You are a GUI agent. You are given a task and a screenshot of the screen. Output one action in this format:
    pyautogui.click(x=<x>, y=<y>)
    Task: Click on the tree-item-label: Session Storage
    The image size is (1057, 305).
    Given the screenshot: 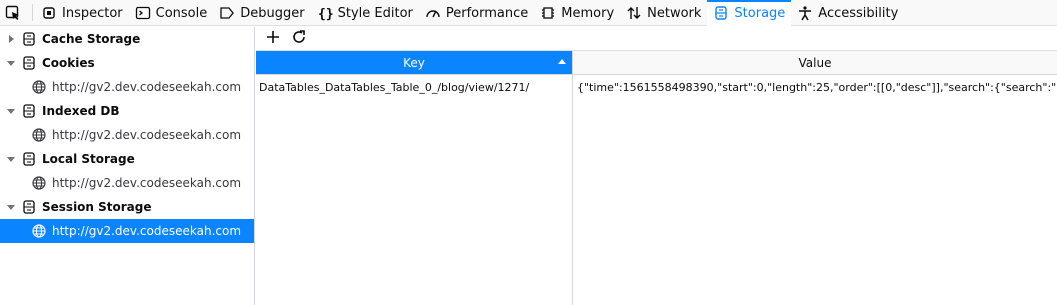 What is the action you would take?
    pyautogui.click(x=97, y=207)
    